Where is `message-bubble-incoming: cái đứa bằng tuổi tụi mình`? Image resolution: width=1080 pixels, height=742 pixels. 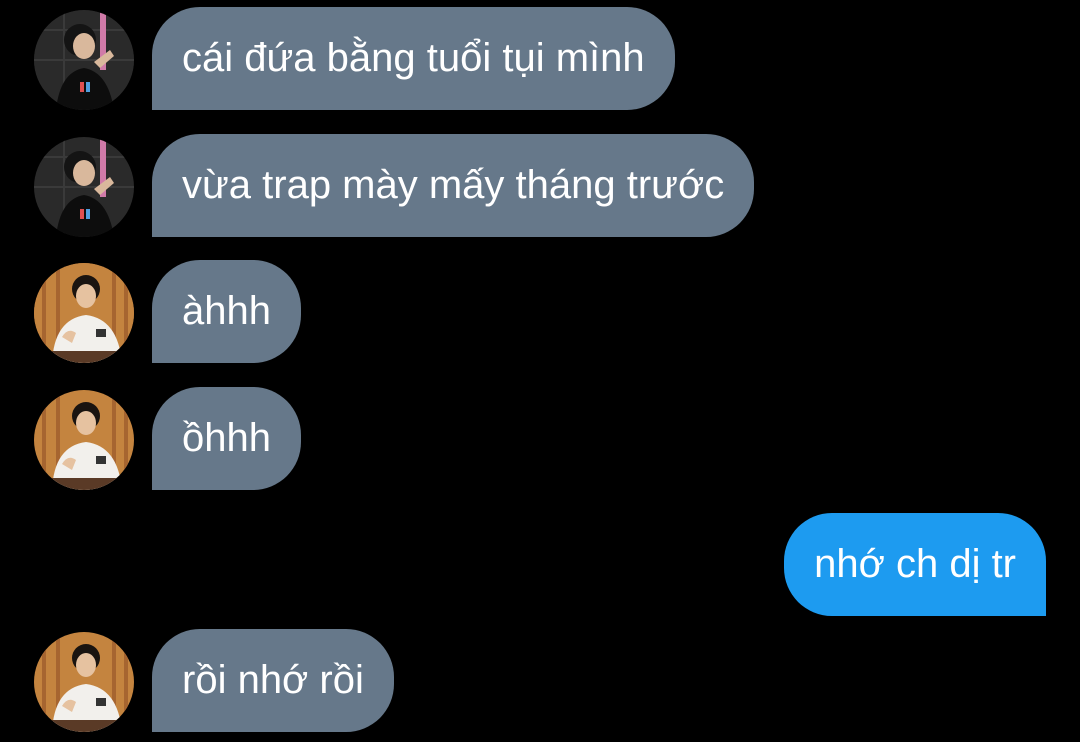 message-bubble-incoming: cái đứa bằng tuổi tụi mình is located at coordinates (413, 58).